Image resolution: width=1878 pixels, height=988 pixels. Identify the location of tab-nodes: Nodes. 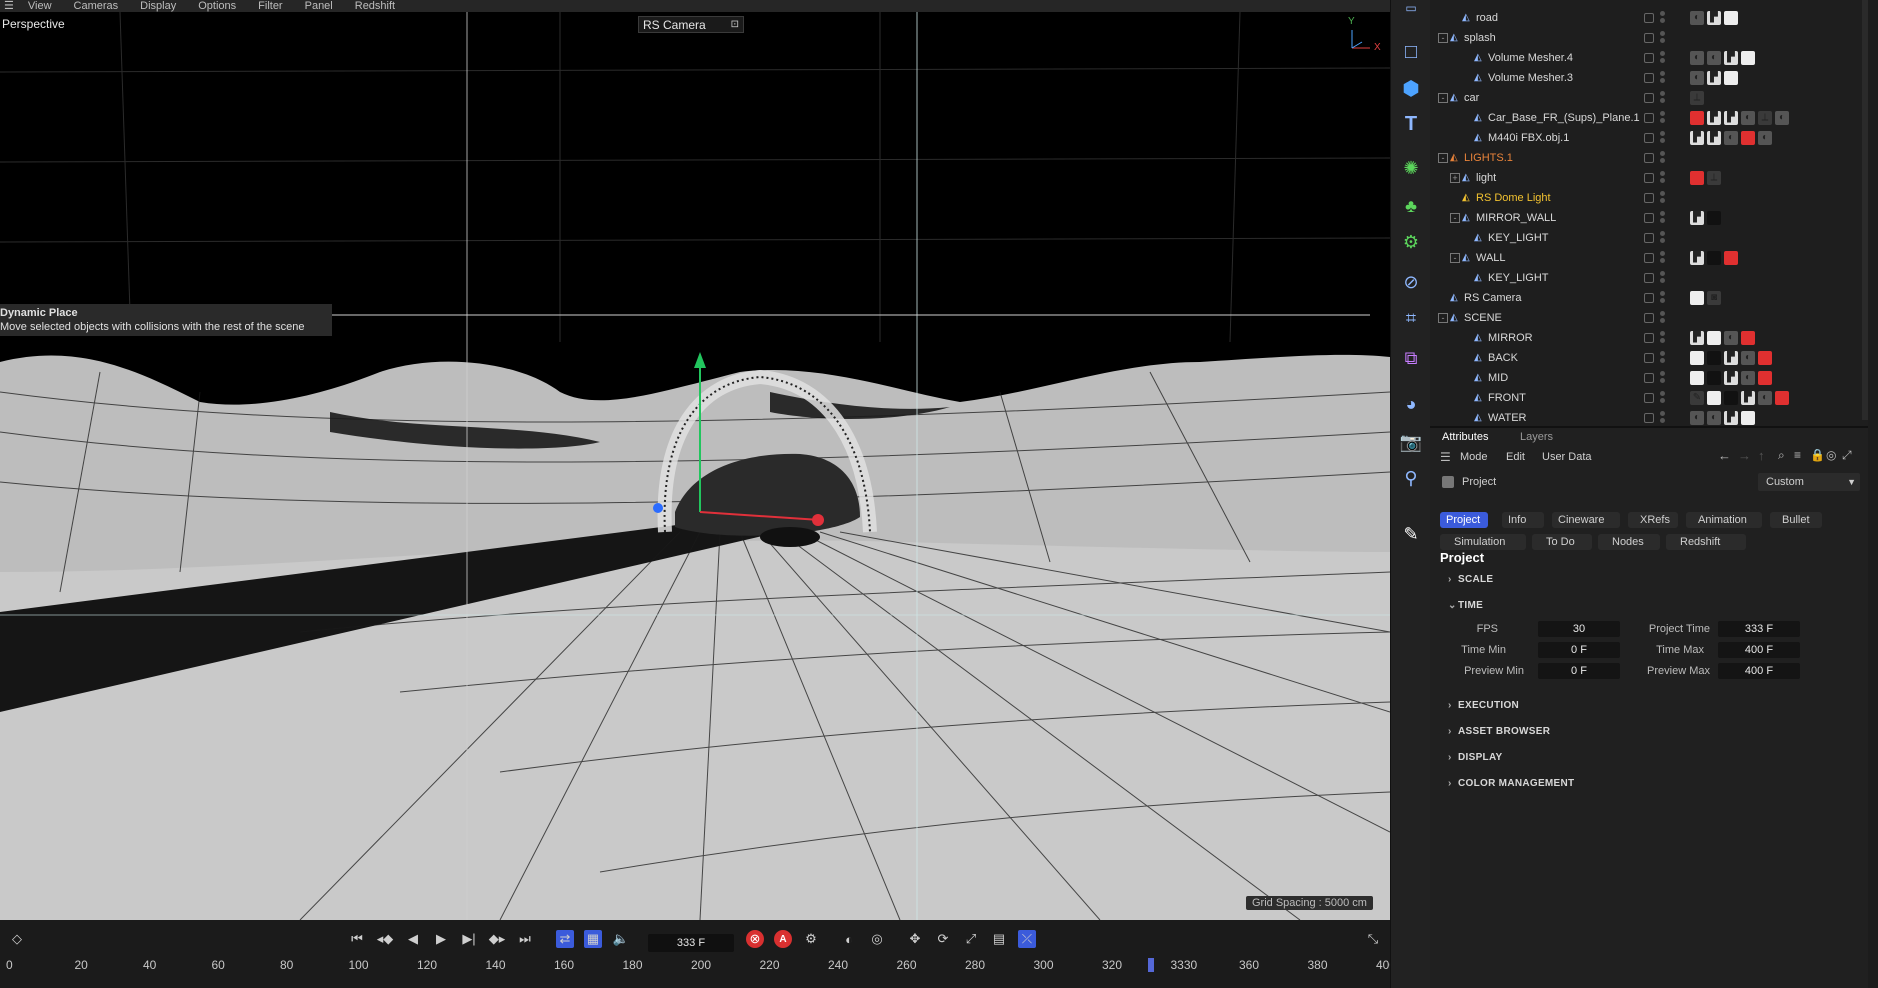
(1629, 542).